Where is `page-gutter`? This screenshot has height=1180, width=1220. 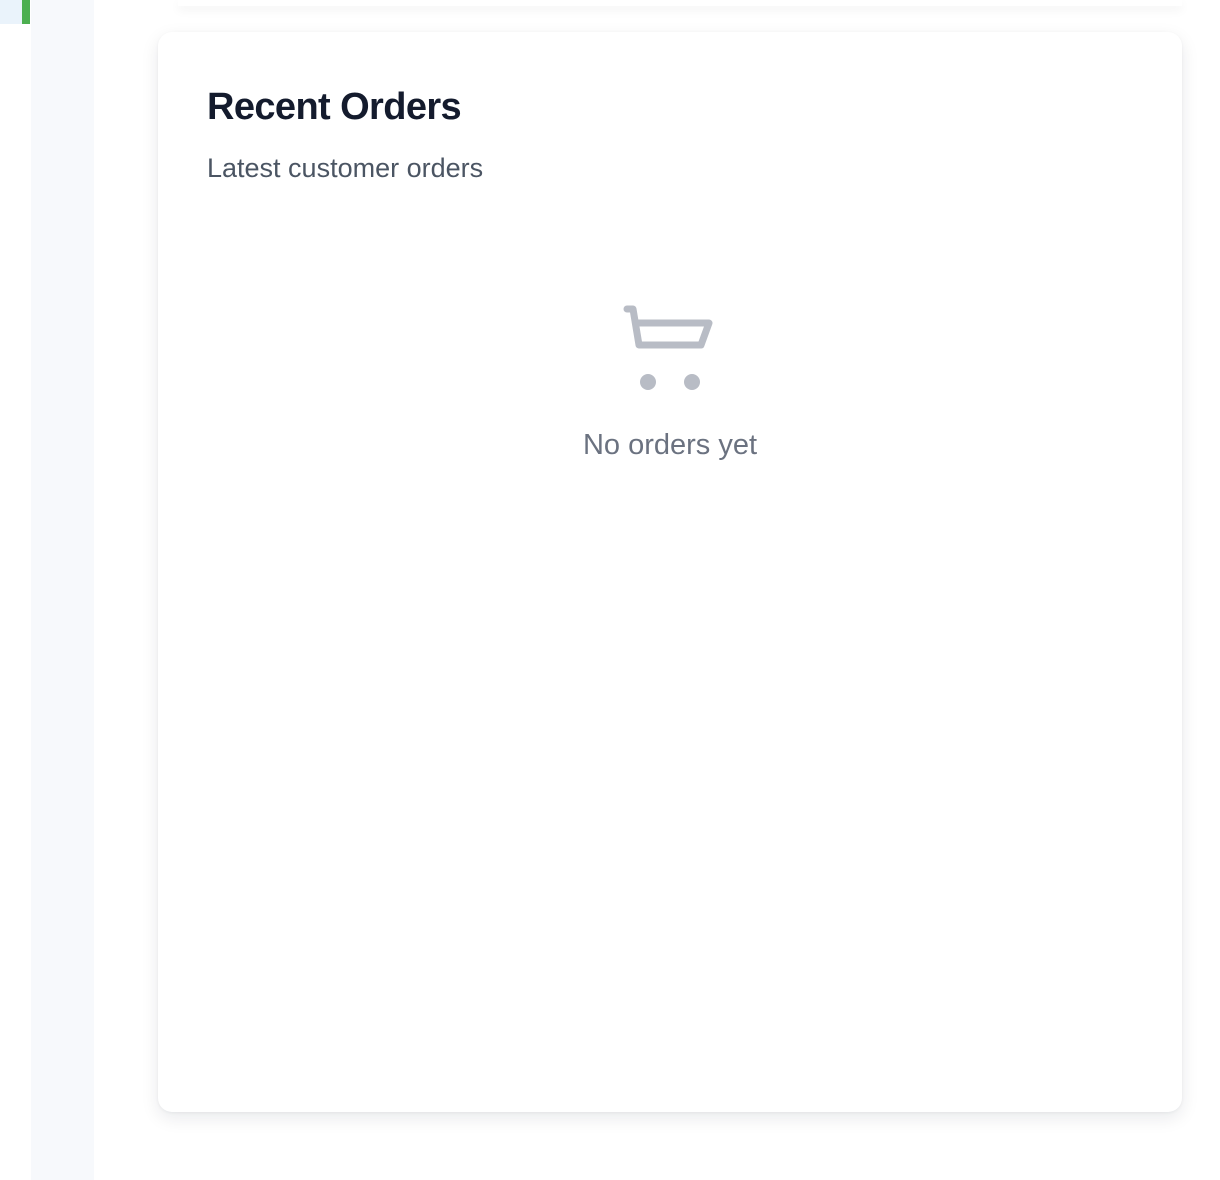 page-gutter is located at coordinates (62, 590).